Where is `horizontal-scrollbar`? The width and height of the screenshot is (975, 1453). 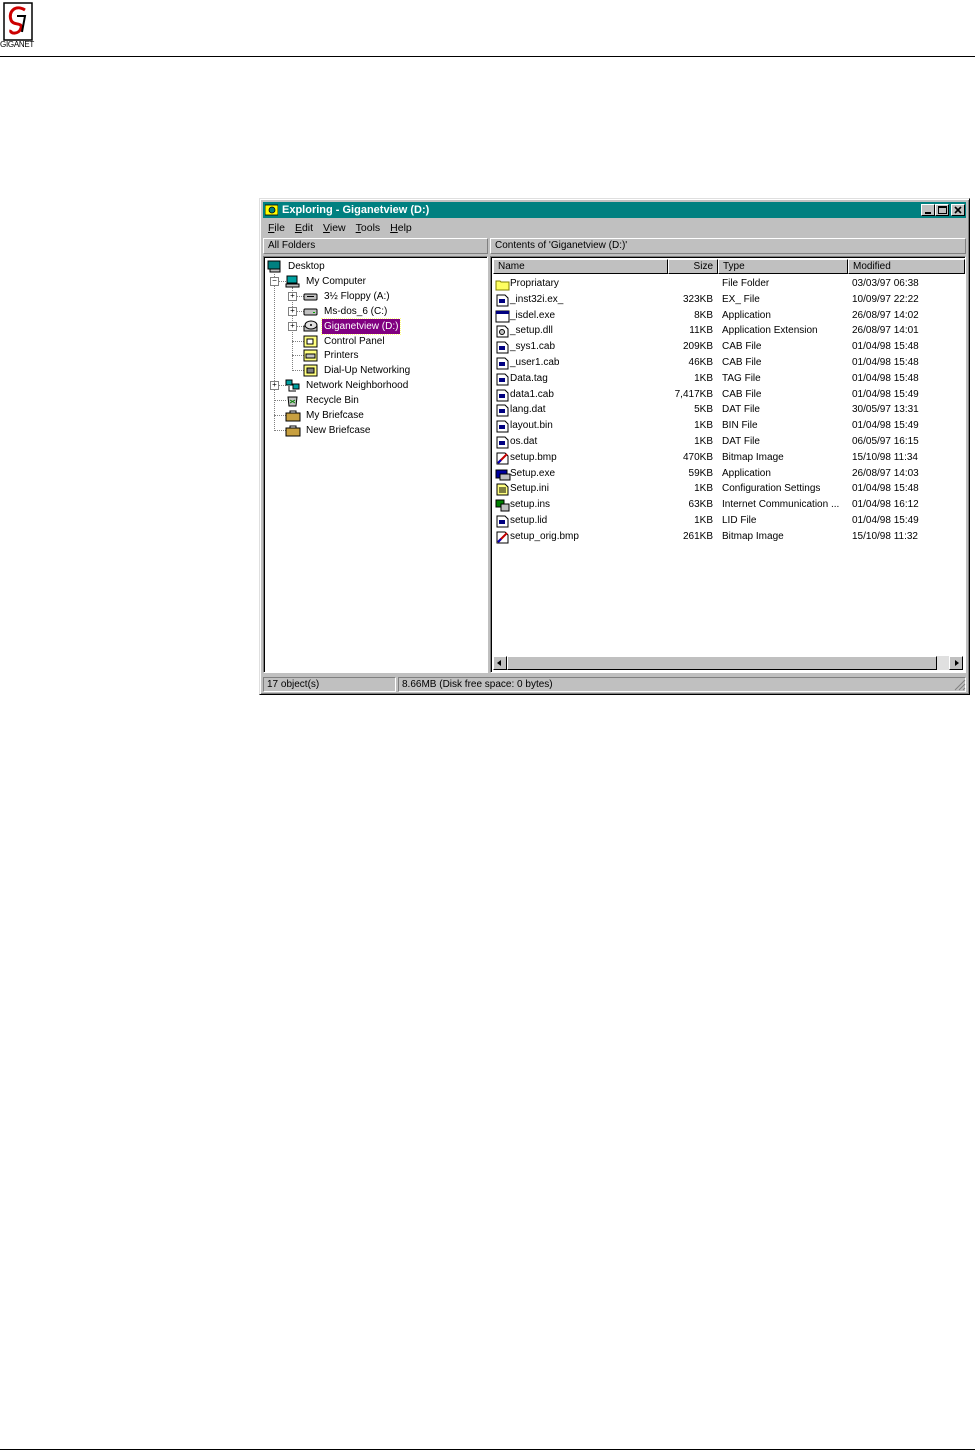 horizontal-scrollbar is located at coordinates (728, 663).